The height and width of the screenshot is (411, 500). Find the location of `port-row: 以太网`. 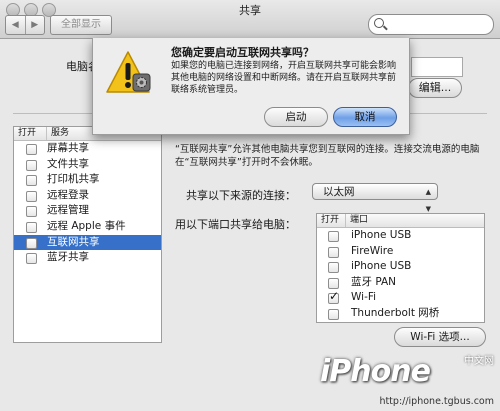

port-row: 以太网 is located at coordinates (400, 322).